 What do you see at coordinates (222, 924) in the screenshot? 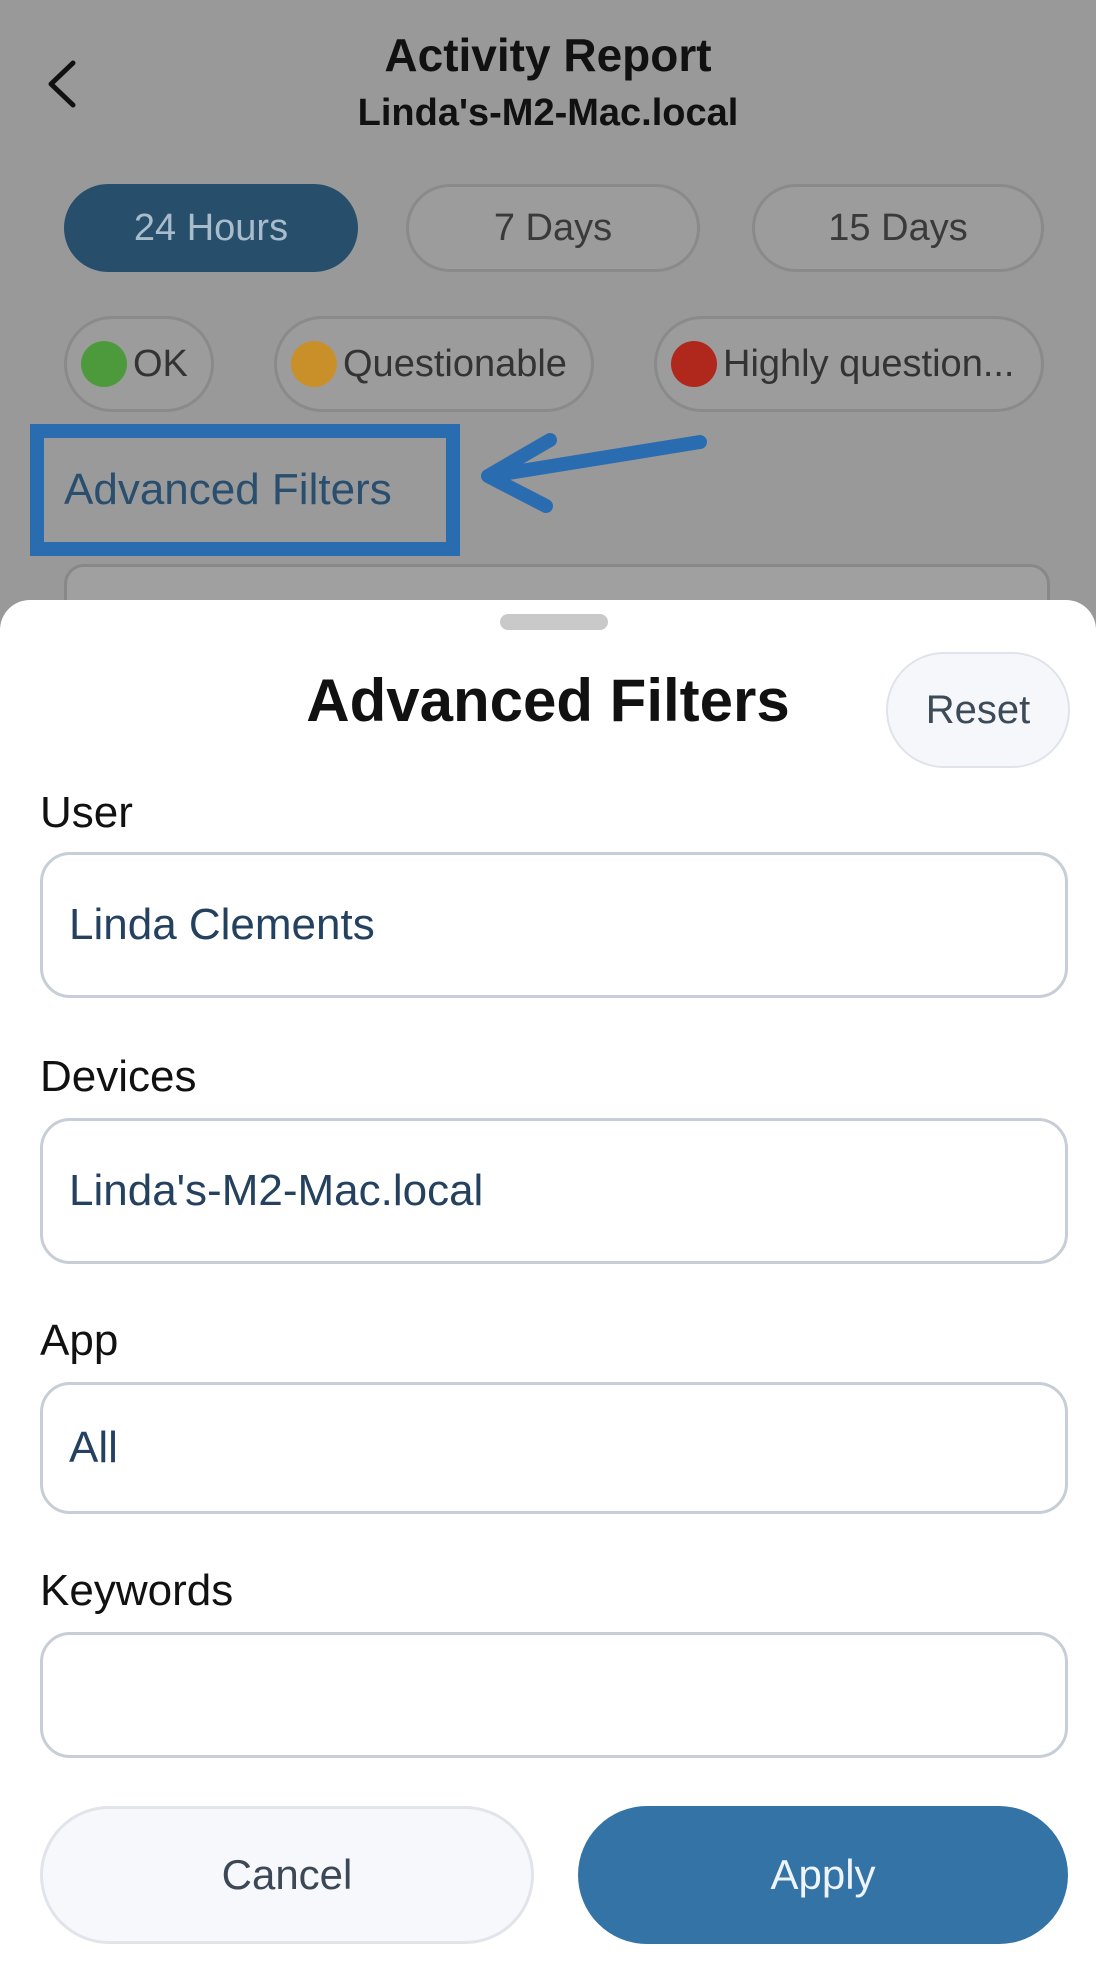
I see `user-field-value: Linda Clements` at bounding box center [222, 924].